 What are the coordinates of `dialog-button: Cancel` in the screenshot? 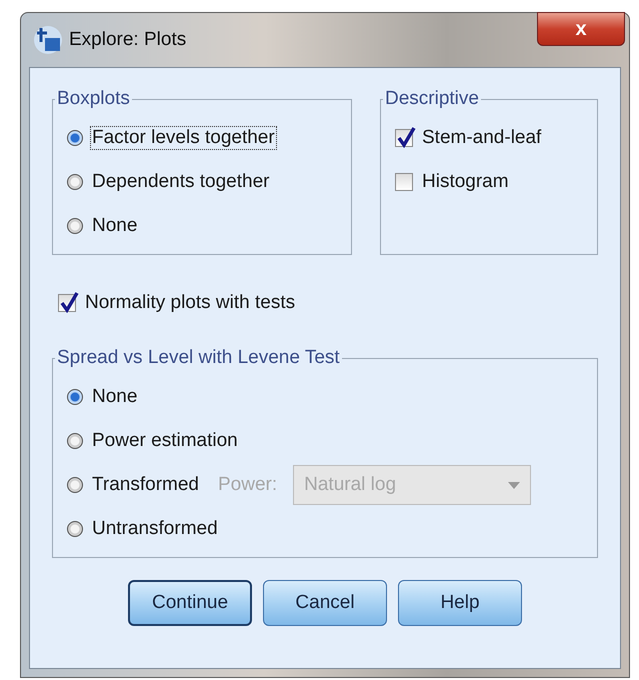 It's located at (325, 603).